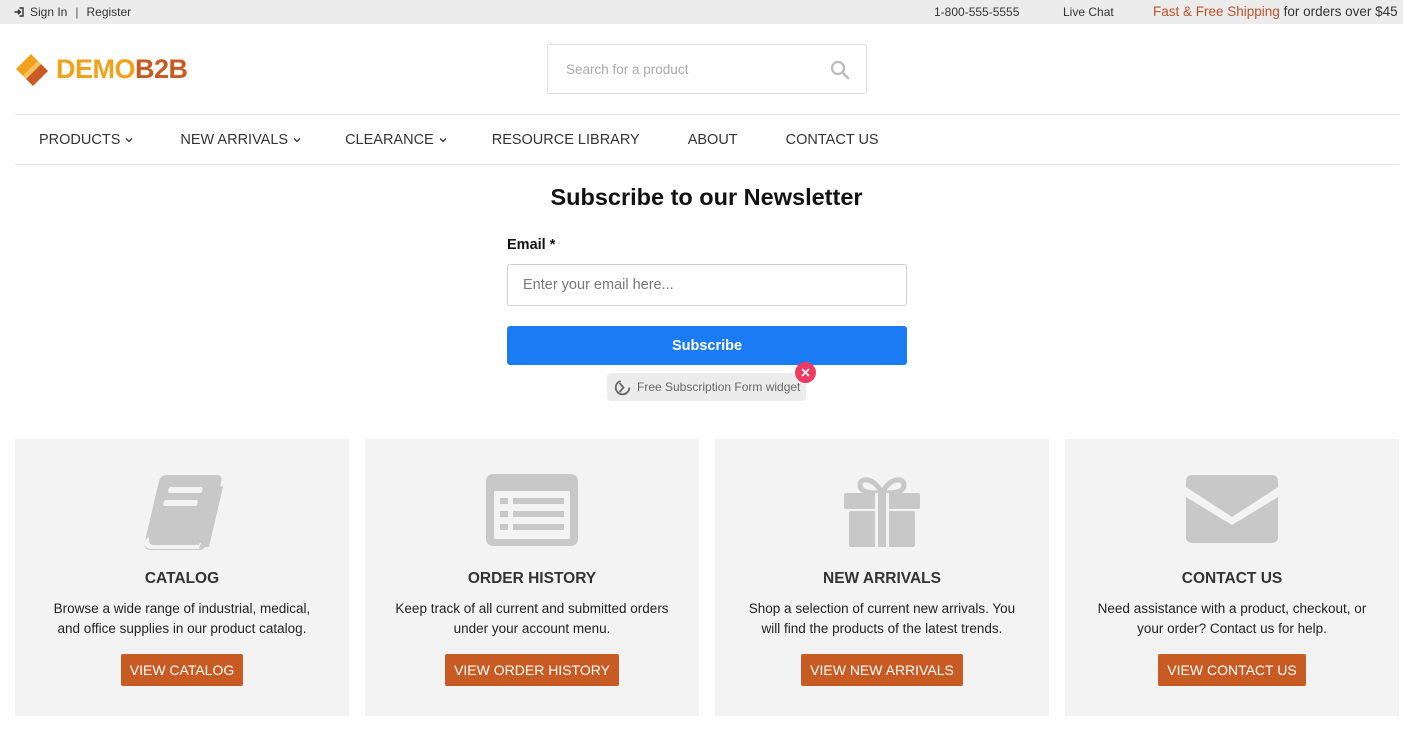 This screenshot has height=737, width=1403. Describe the element at coordinates (882, 512) in the screenshot. I see `gift-icon` at that location.